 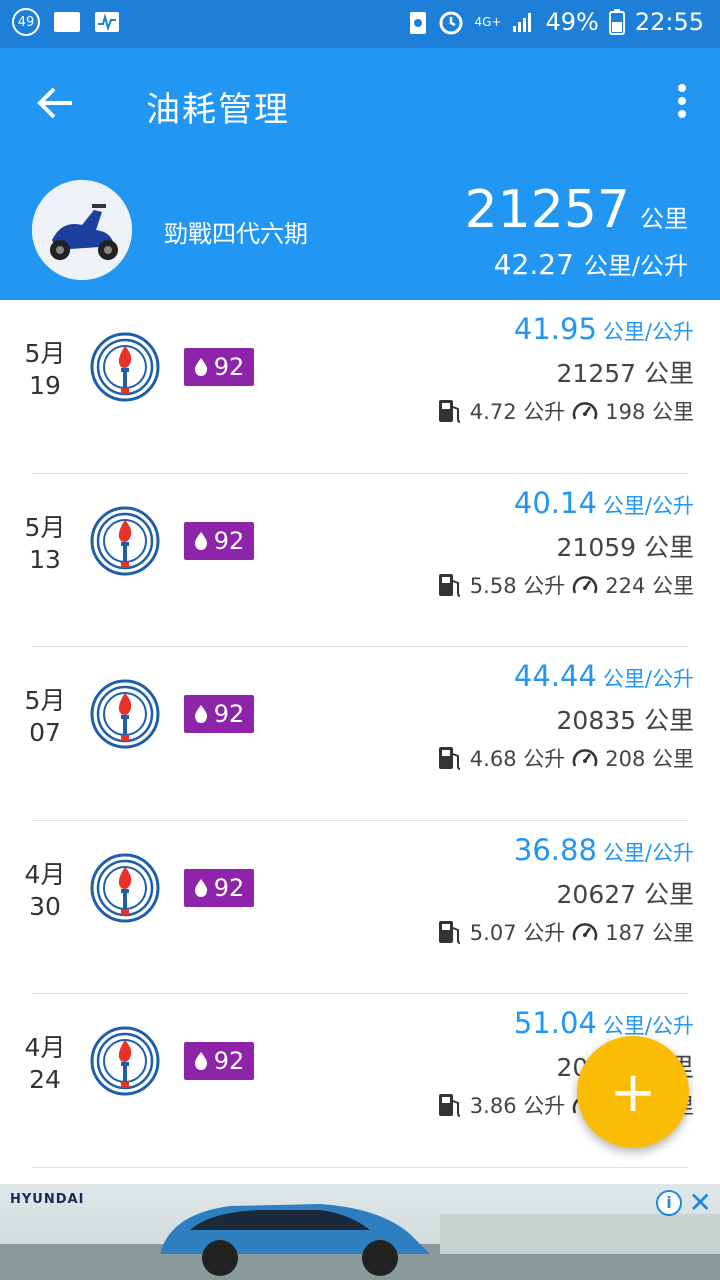 What do you see at coordinates (45, 370) in the screenshot?
I see `record-date: 5月 19` at bounding box center [45, 370].